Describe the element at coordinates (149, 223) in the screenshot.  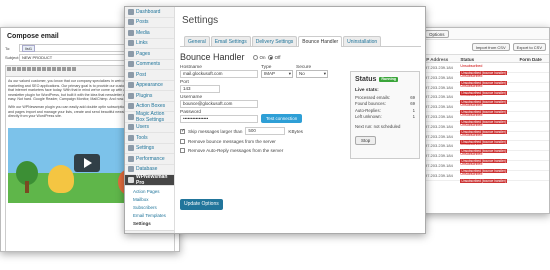
I see `sidebar-subitem: Settings` at that location.